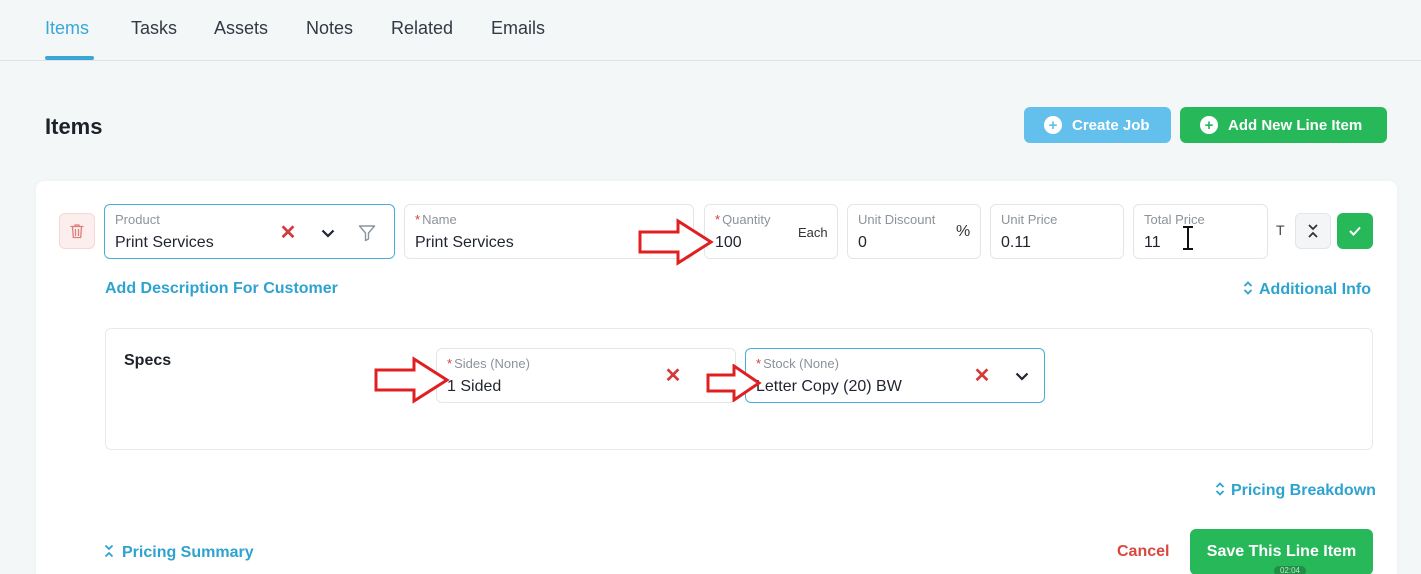 This screenshot has width=1421, height=574. What do you see at coordinates (1280, 230) in the screenshot?
I see `t-label: T` at bounding box center [1280, 230].